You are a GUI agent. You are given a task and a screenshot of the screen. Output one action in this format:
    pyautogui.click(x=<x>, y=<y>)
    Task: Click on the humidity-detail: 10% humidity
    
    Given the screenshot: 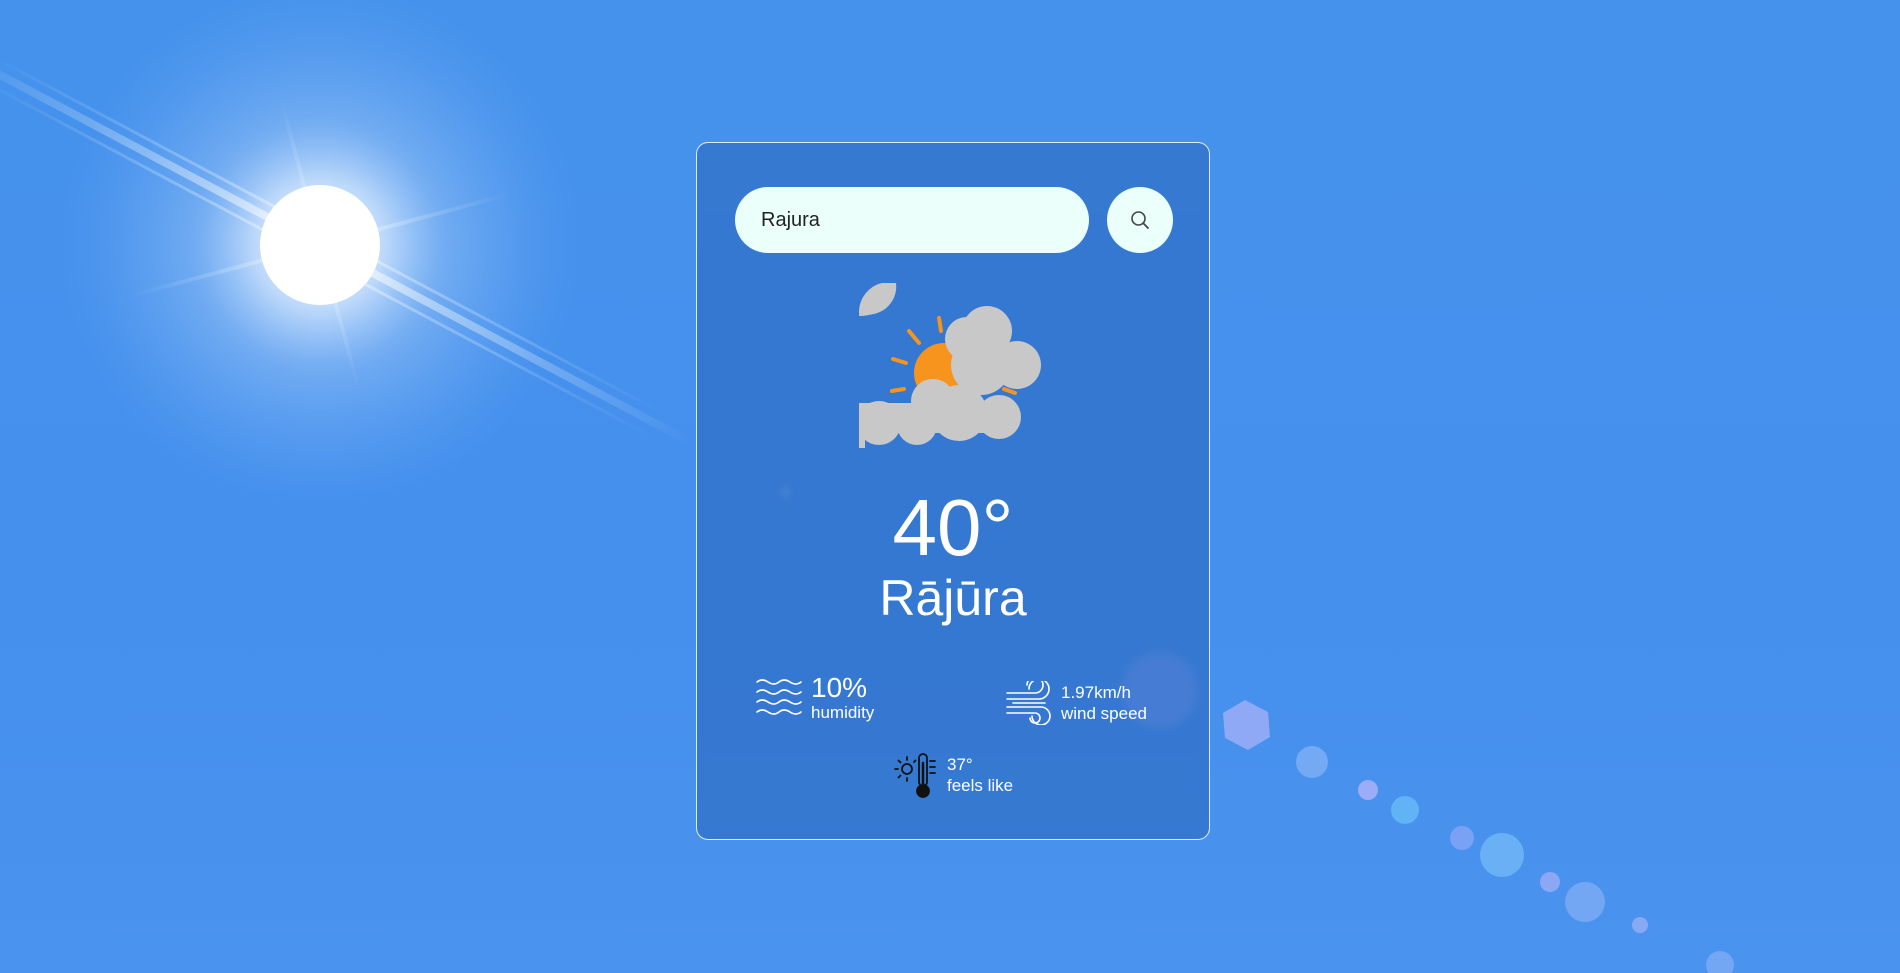 What is the action you would take?
    pyautogui.click(x=814, y=698)
    